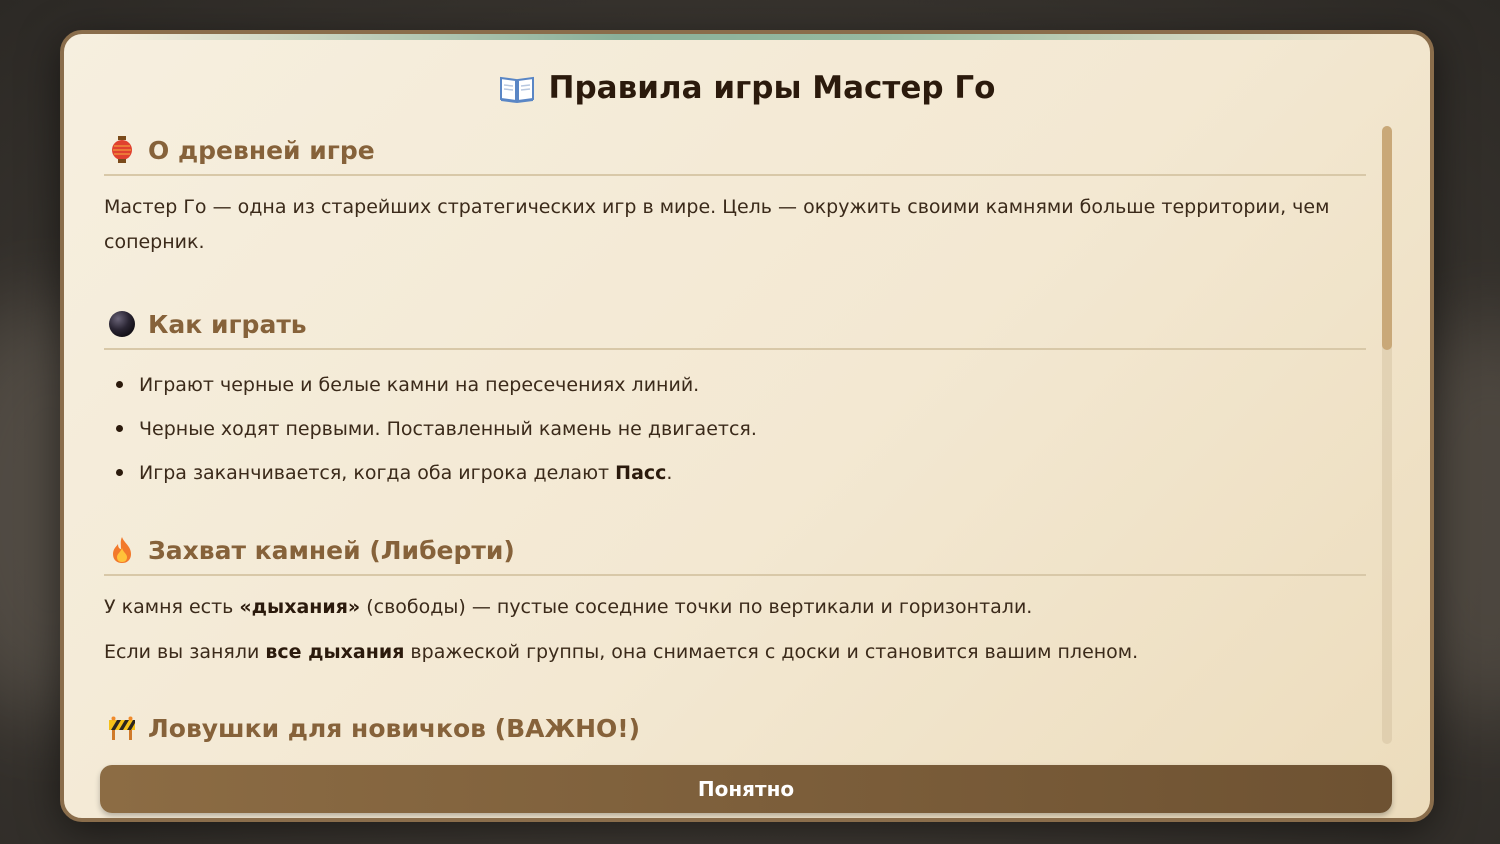  Describe the element at coordinates (517, 88) in the screenshot. I see `open-book-icon` at that location.